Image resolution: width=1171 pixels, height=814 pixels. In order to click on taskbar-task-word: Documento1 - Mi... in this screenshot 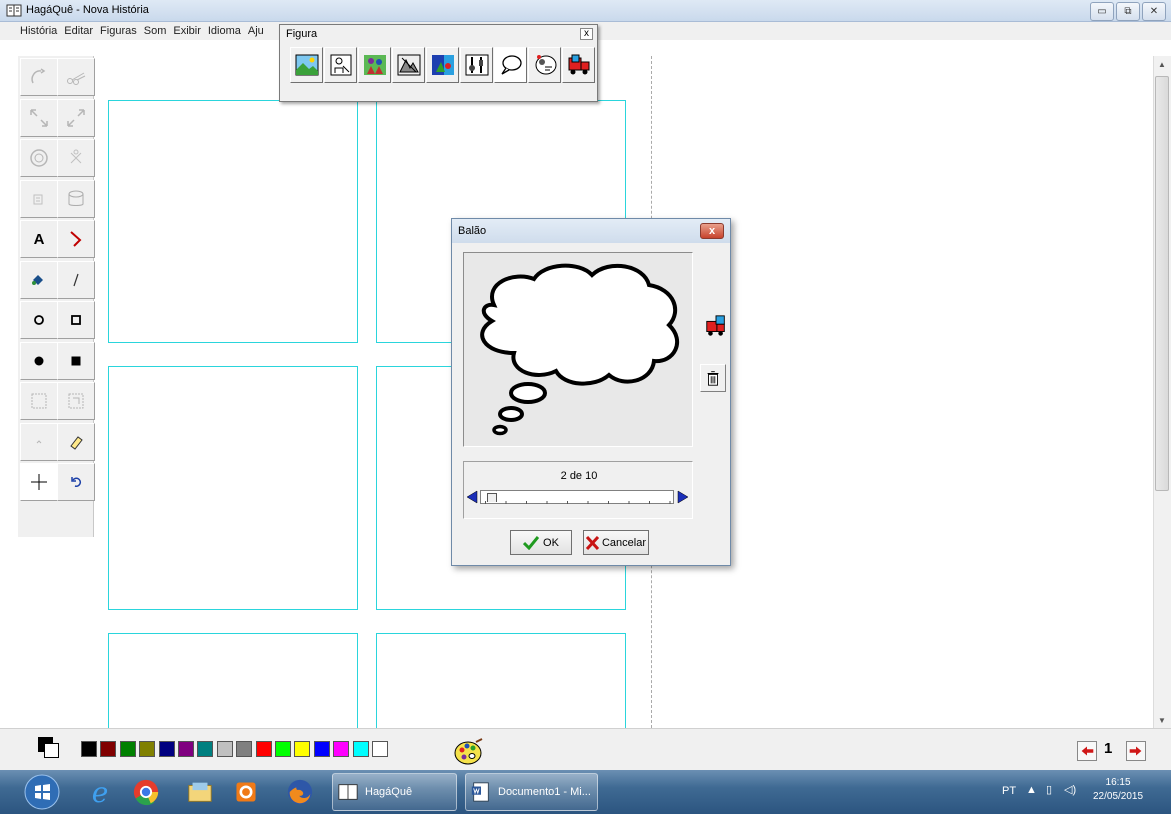, I will do `click(531, 792)`.